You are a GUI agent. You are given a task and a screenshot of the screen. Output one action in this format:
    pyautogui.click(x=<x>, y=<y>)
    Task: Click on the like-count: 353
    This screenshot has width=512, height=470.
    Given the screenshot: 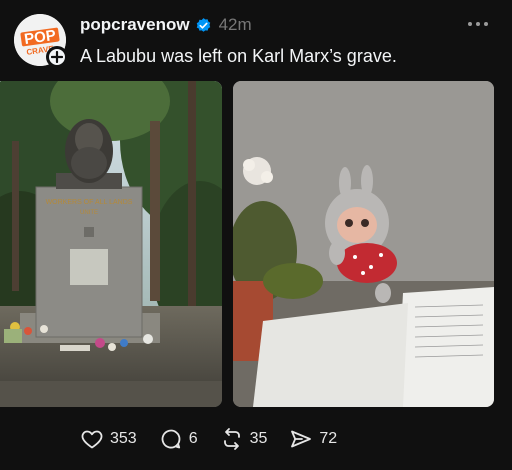 What is the action you would take?
    pyautogui.click(x=123, y=438)
    